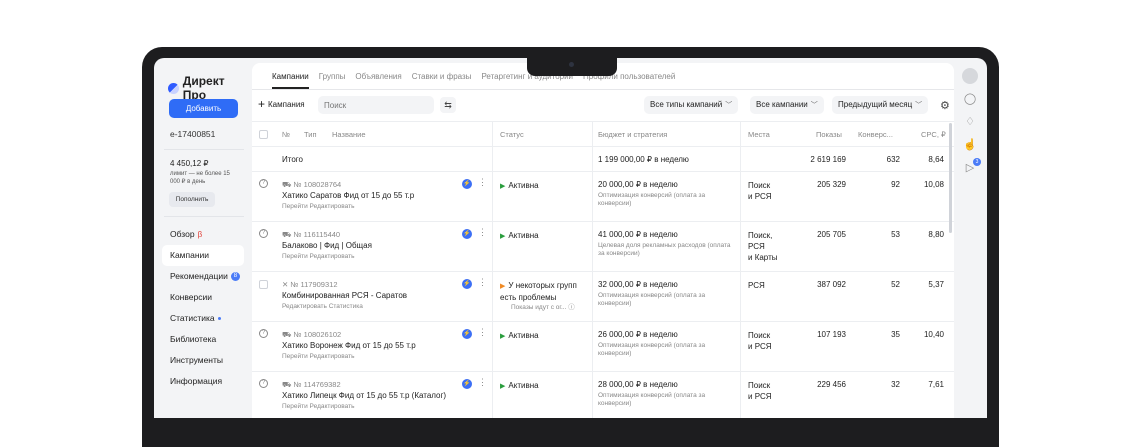  What do you see at coordinates (203, 276) in the screenshot?
I see `sidebar-item-recommendations: Рекомендации 8` at bounding box center [203, 276].